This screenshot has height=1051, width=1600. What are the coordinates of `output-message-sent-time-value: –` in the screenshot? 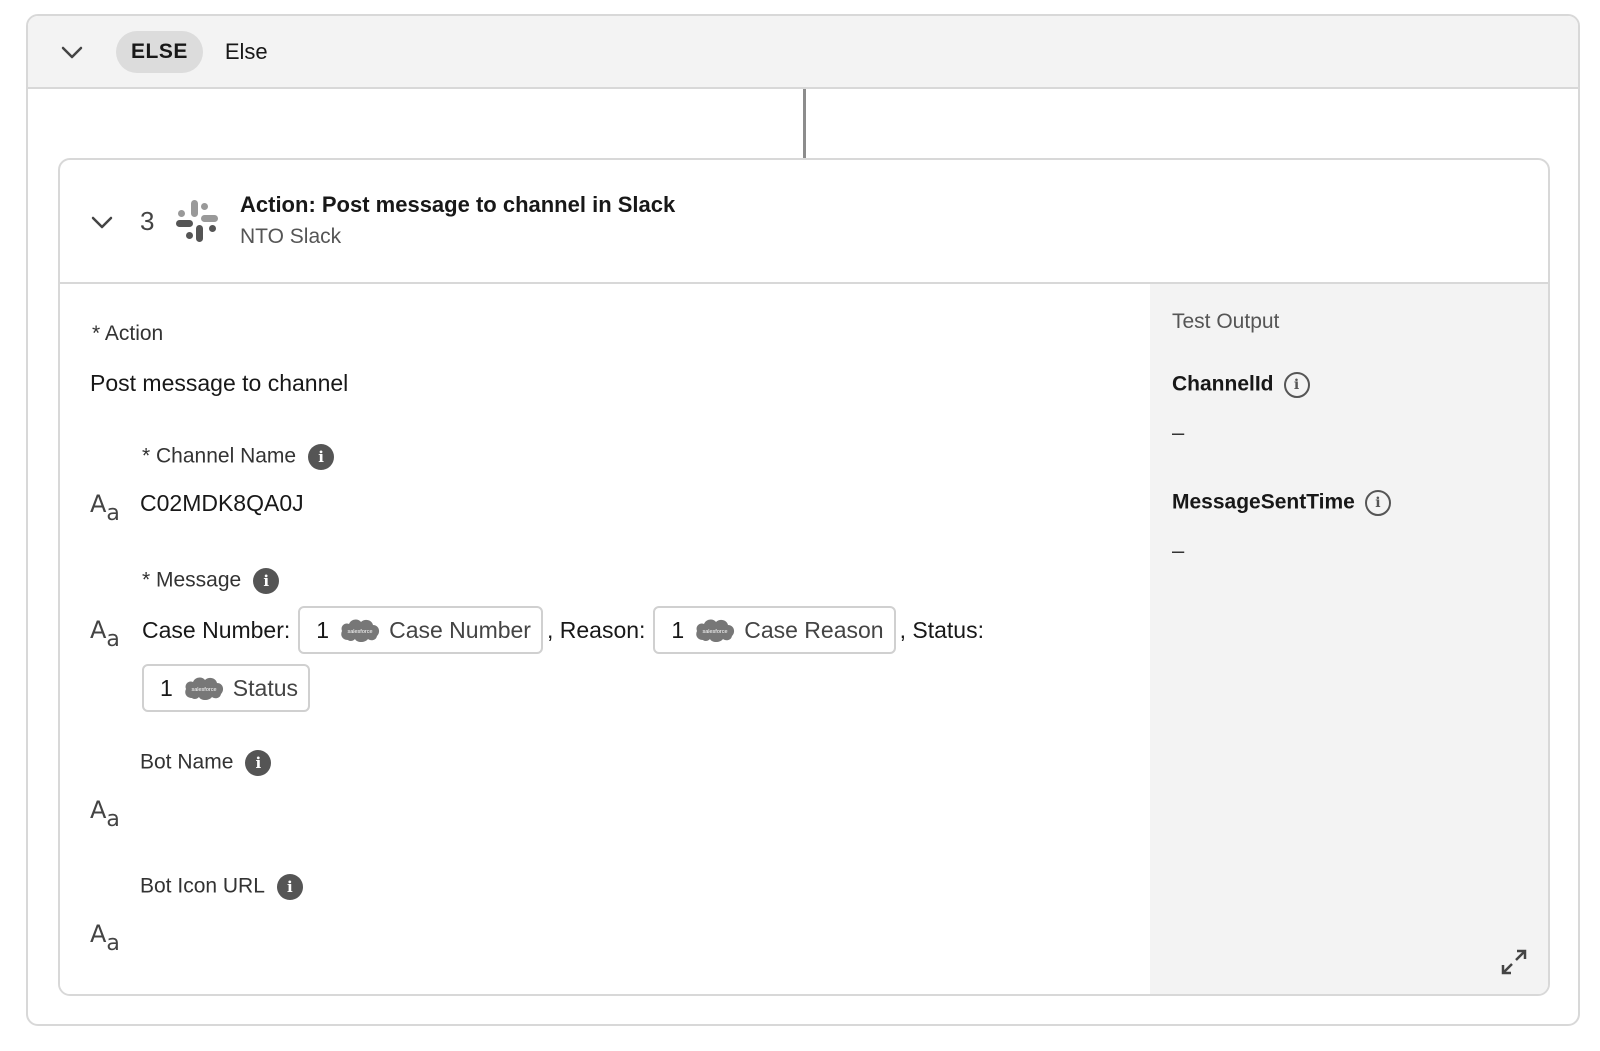 It's located at (1178, 550).